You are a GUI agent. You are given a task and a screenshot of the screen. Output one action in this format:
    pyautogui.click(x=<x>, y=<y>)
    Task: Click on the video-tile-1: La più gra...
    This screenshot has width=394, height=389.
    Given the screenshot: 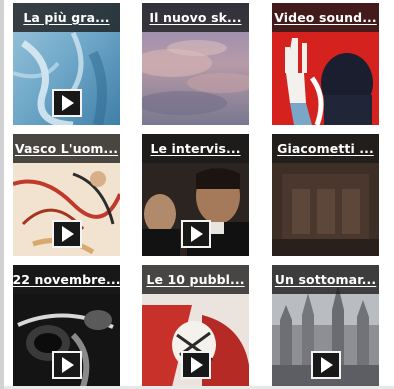 What is the action you would take?
    pyautogui.click(x=66, y=64)
    